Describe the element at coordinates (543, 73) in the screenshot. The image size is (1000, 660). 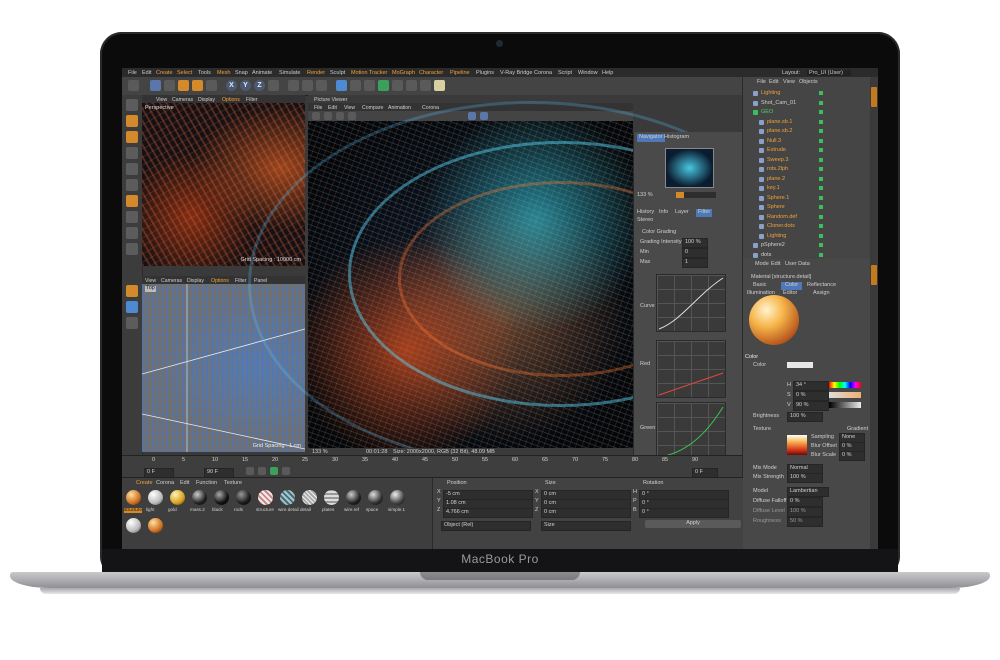
I see `menu-corona: Corona` at that location.